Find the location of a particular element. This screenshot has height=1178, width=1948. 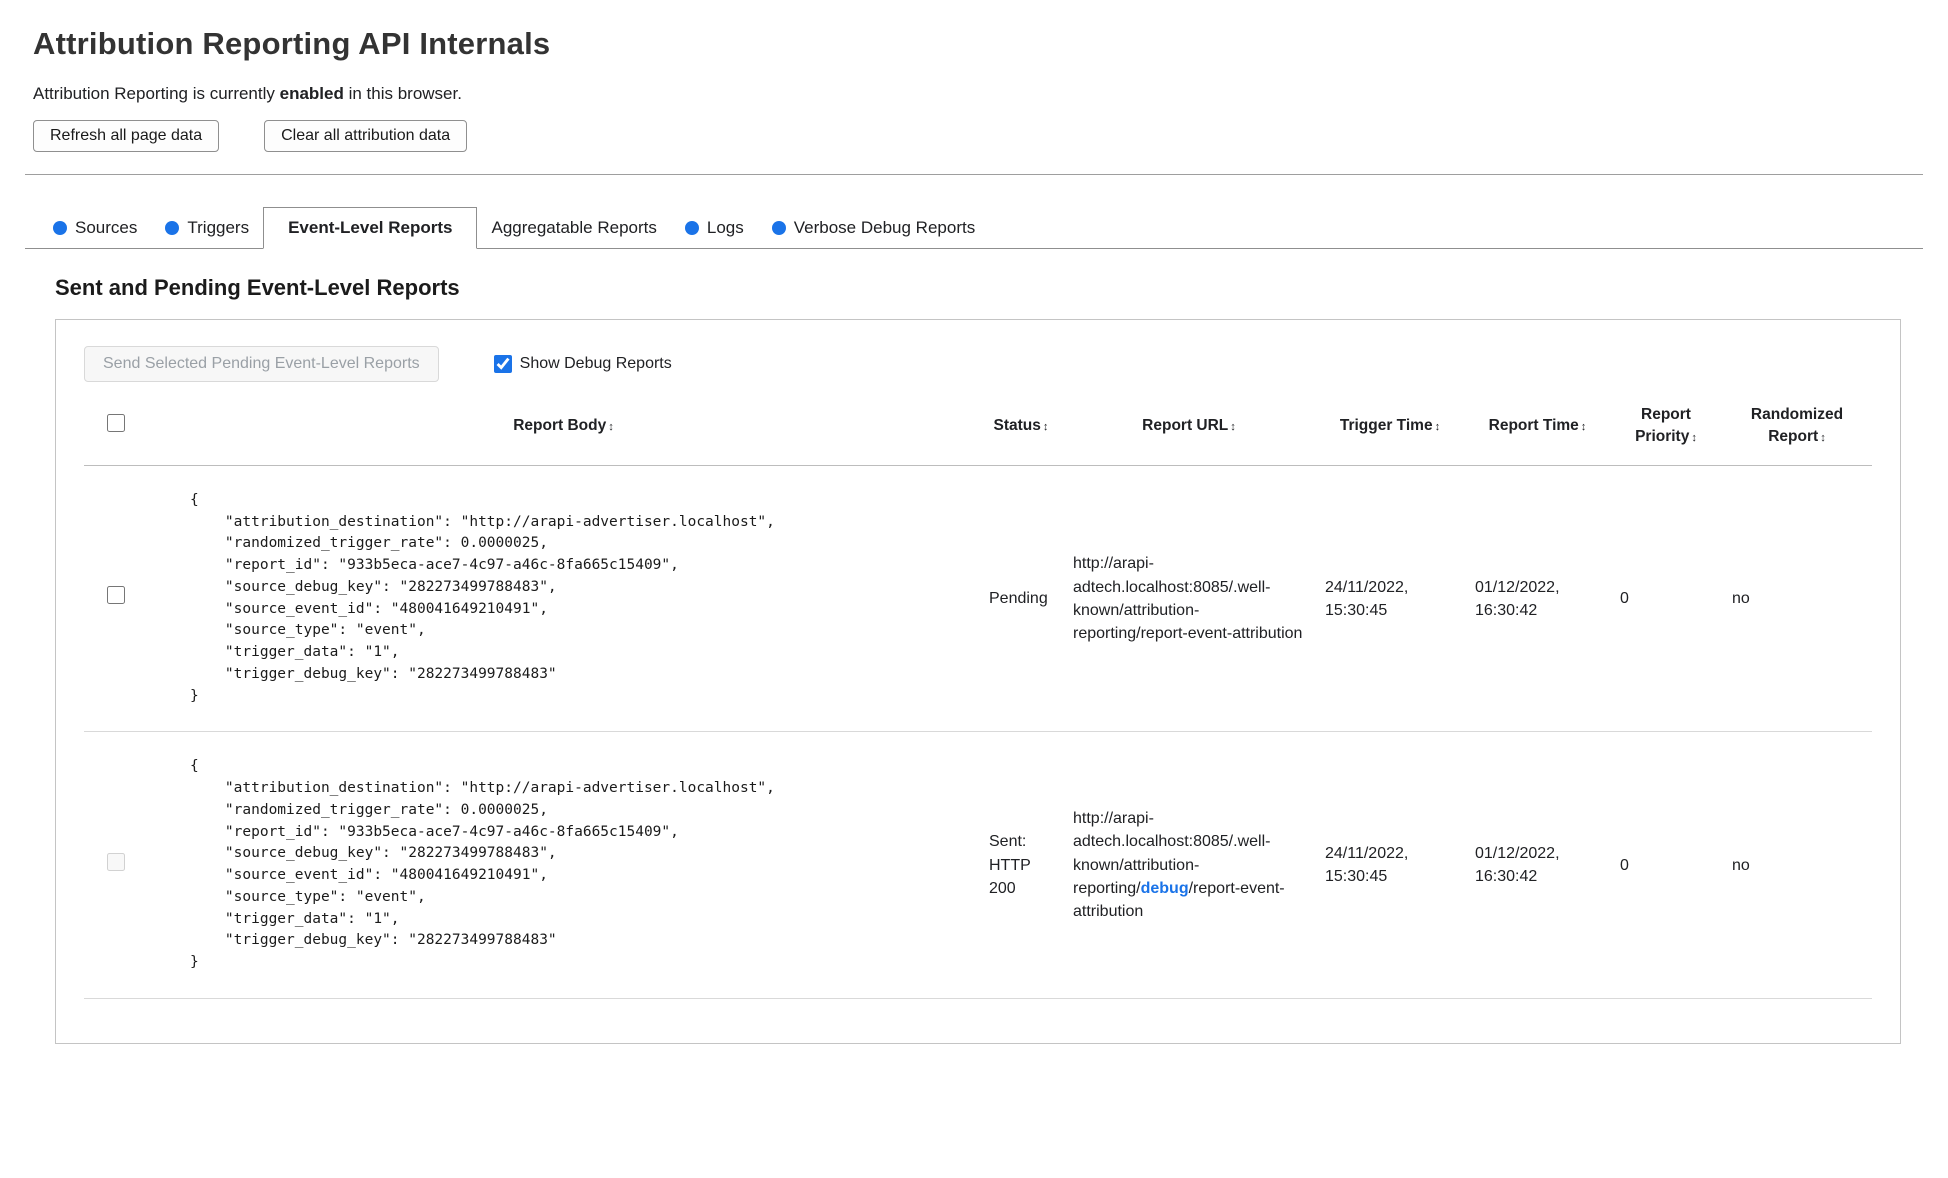

debug-link: debug is located at coordinates (1165, 888).